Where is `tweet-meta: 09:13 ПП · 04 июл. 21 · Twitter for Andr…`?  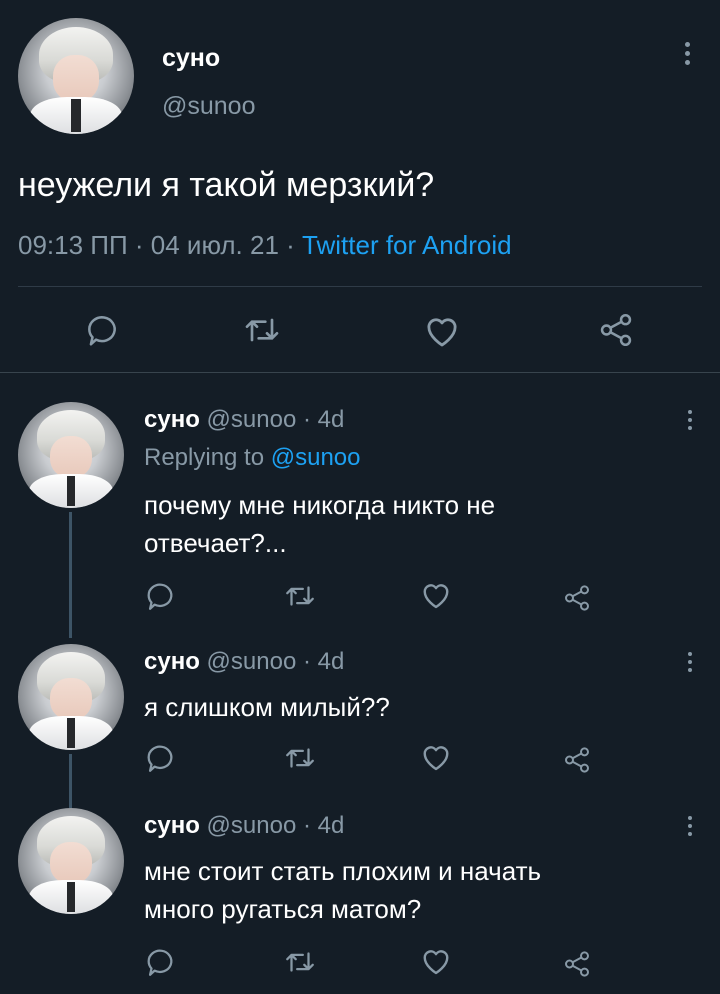
tweet-meta: 09:13 ПП · 04 июл. 21 · Twitter for Andr… is located at coordinates (265, 245).